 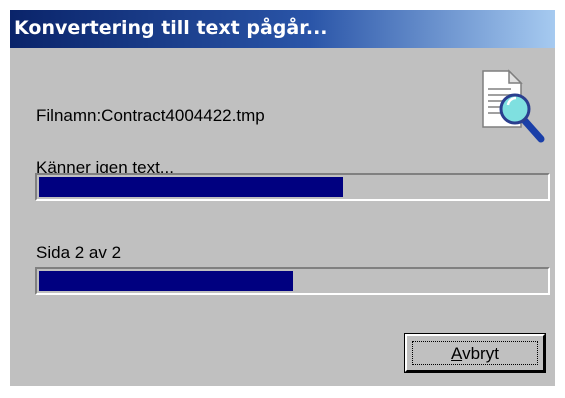 I want to click on recognition-progress-bar, so click(x=292, y=187).